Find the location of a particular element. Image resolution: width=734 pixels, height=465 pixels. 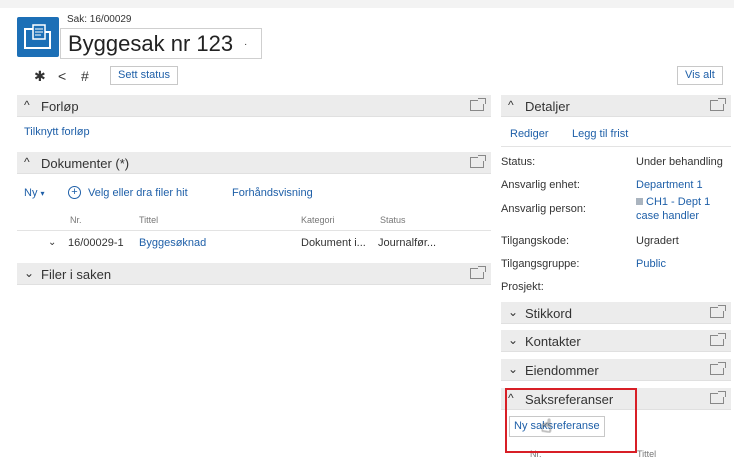

column-header-status: Status is located at coordinates (393, 220).